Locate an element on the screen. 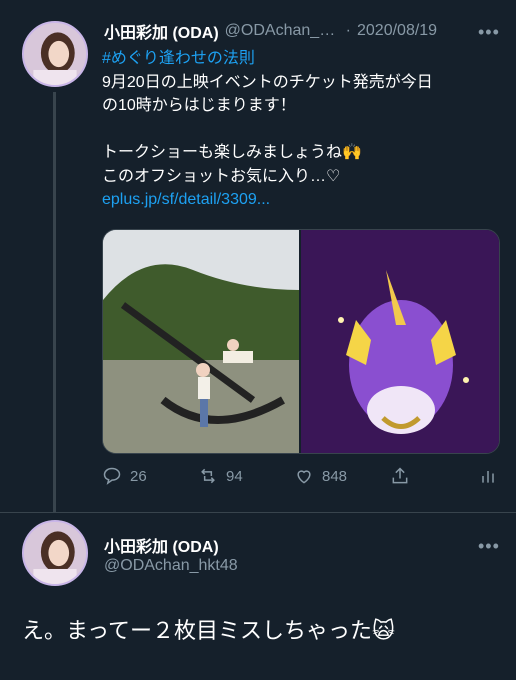 Image resolution: width=516 pixels, height=680 pixels. tweet-header: 小田彩加 (ODA) @ODAchan_hkt48 · 2020/08/19 is located at coordinates (304, 31).